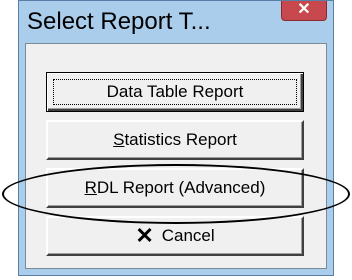  I want to click on cancel-button: ✕ Cancel, so click(175, 236).